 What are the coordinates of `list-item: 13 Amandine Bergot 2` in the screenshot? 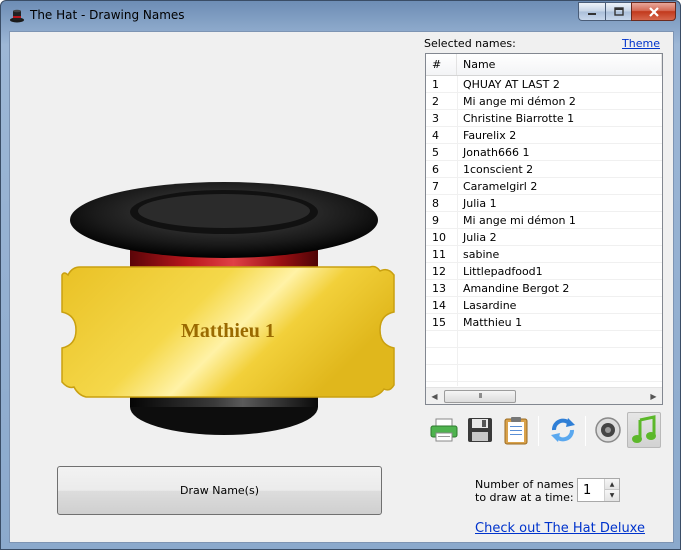 It's located at (544, 288).